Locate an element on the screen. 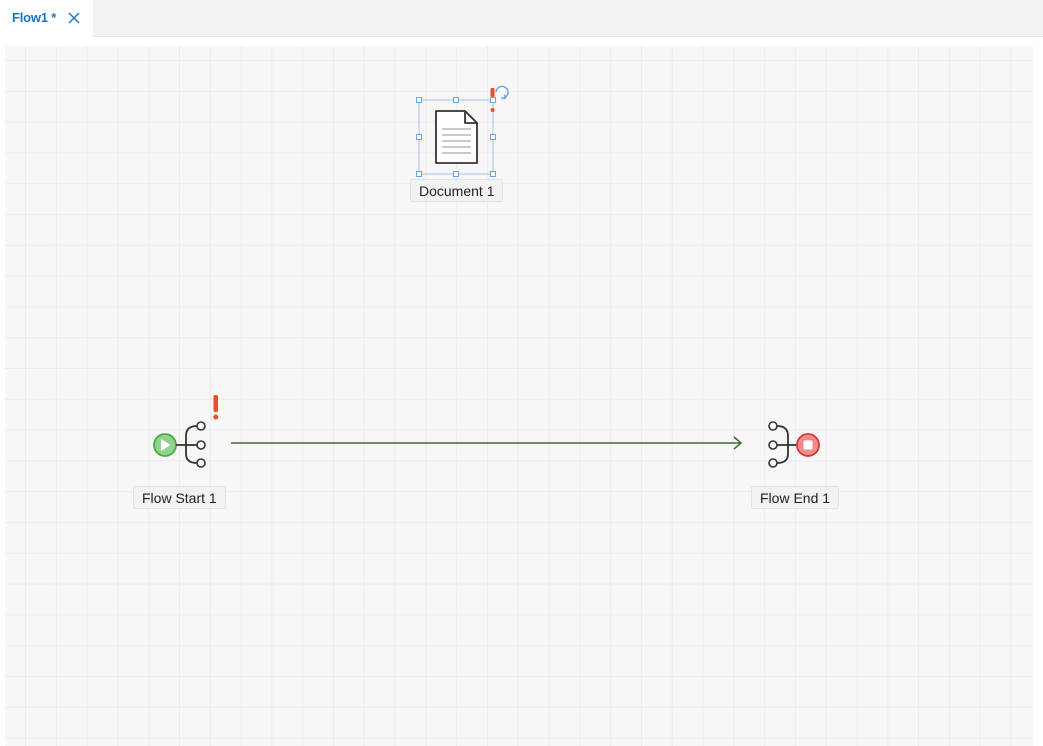 The width and height of the screenshot is (1043, 746). resize-handle-sw is located at coordinates (419, 174).